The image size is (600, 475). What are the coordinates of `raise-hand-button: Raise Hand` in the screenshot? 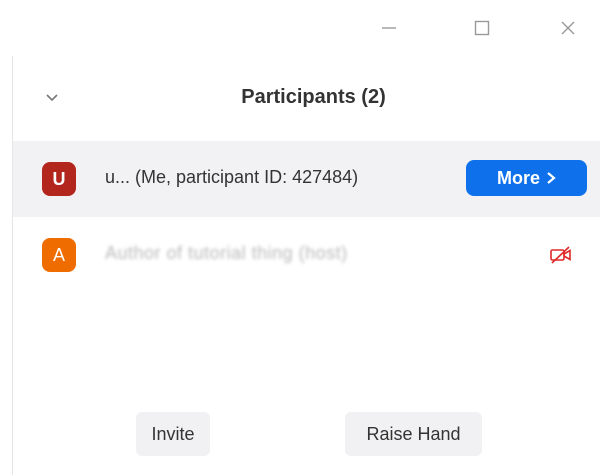 It's located at (413, 434).